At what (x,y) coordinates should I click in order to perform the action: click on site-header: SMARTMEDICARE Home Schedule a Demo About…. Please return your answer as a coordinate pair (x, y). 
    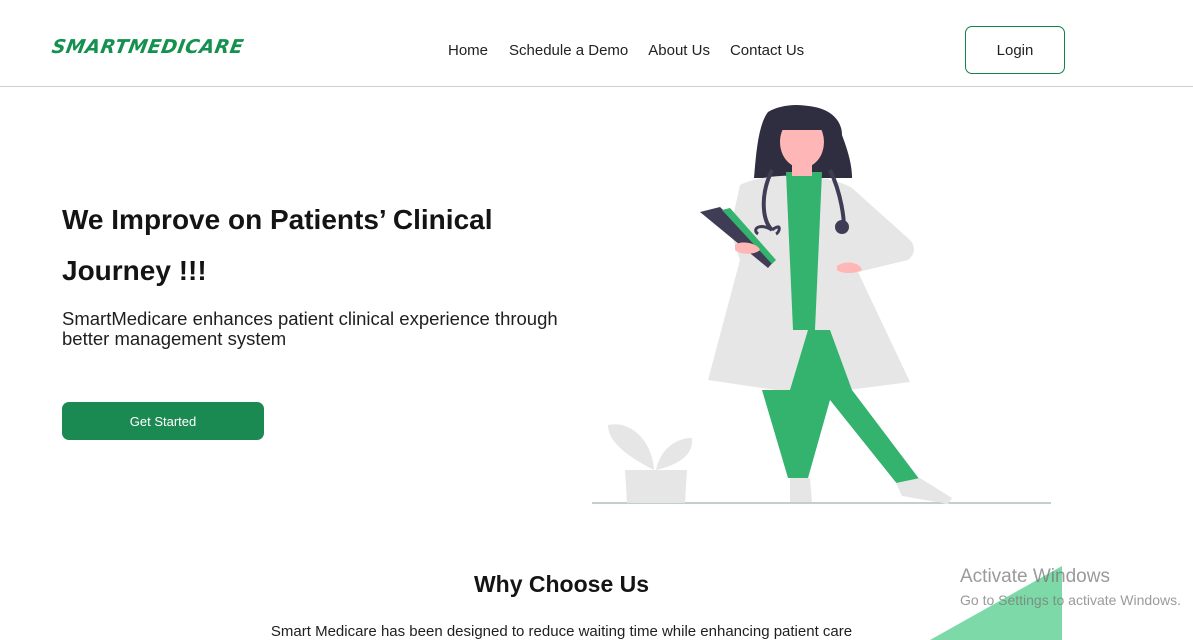
    Looking at the image, I should click on (596, 43).